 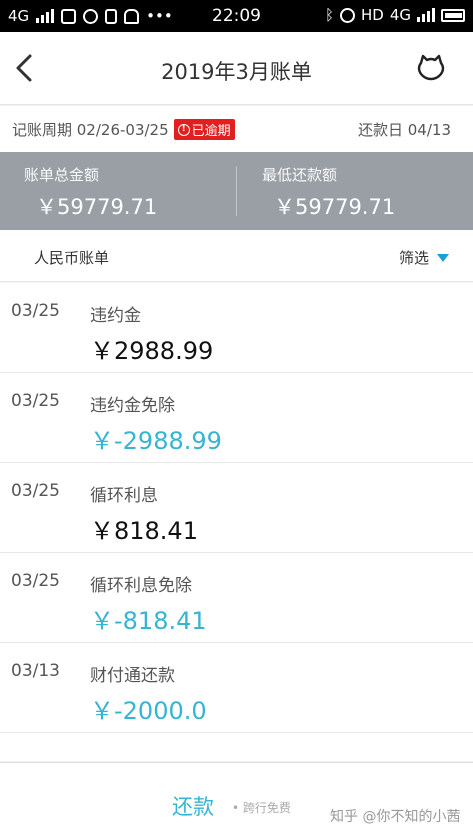 I want to click on total-amount-value: ￥59779.71, so click(x=97, y=207).